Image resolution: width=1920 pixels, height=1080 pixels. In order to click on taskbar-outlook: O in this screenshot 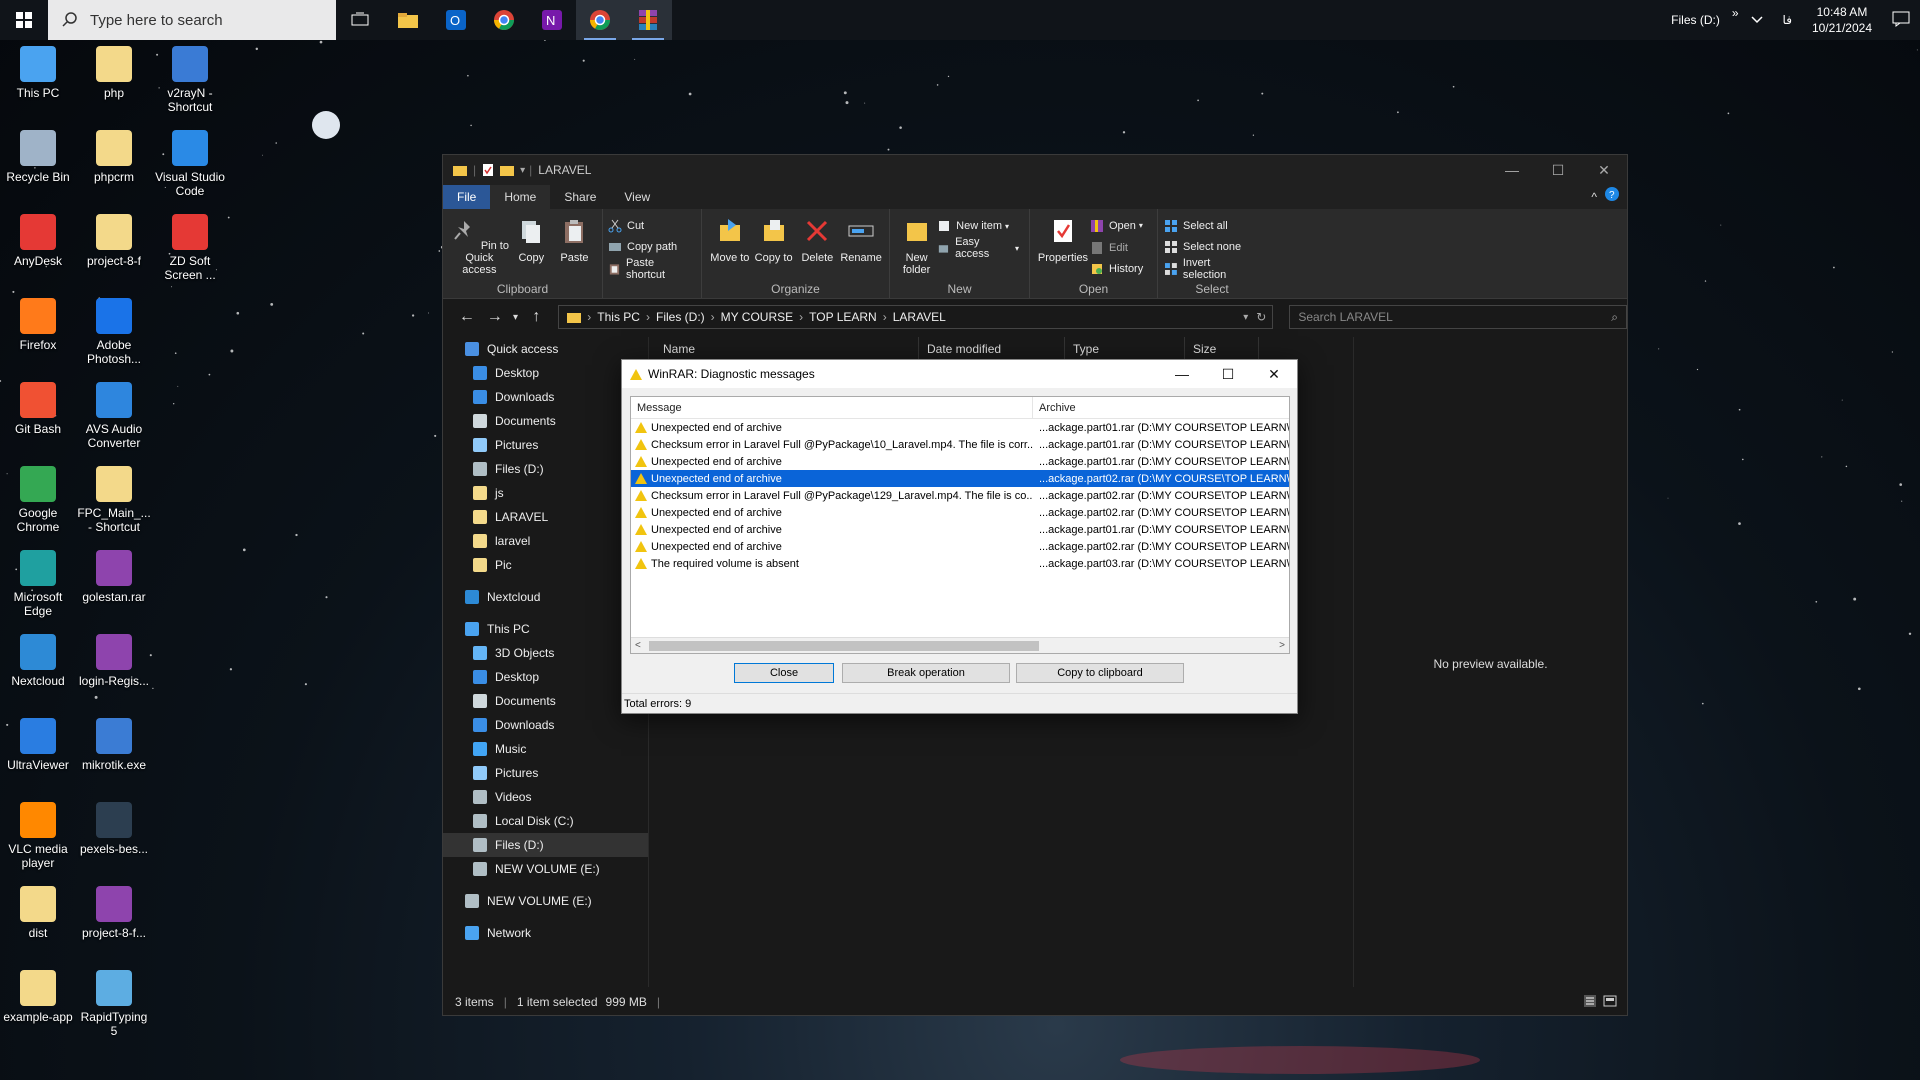, I will do `click(456, 20)`.